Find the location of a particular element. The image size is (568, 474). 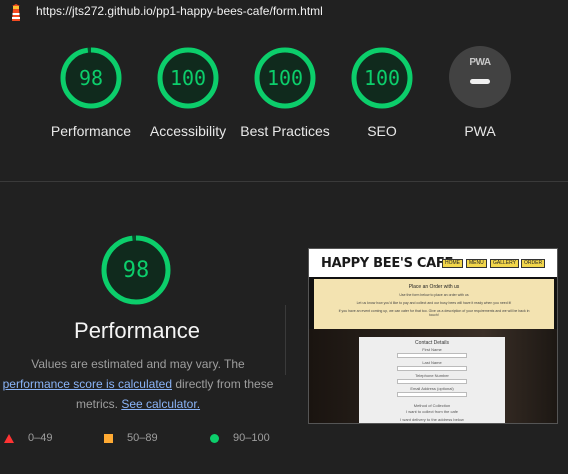

legend-range: 0–49 is located at coordinates (40, 438).